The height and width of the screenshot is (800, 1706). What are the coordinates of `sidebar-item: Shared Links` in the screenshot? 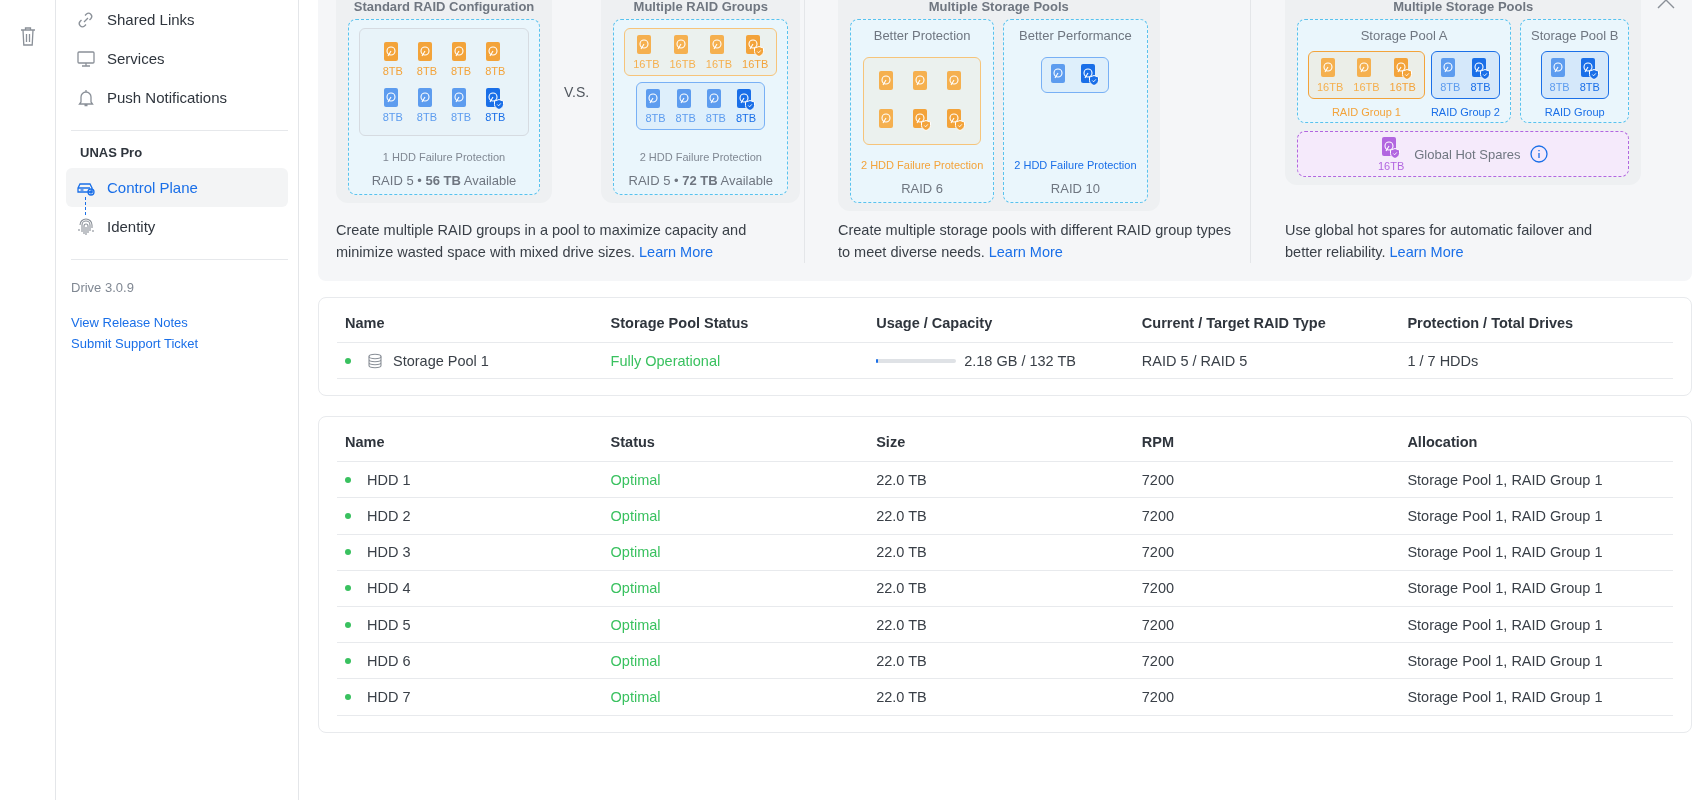 It's located at (177, 19).